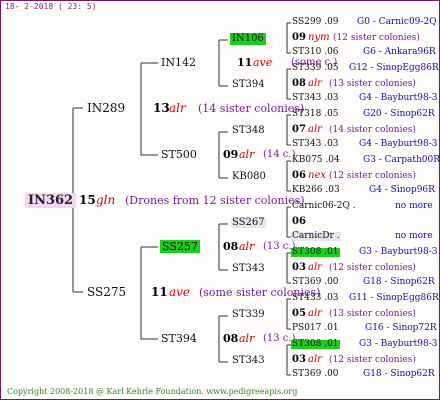 The height and width of the screenshot is (400, 440). I want to click on gen2-b-name: ST500, so click(179, 154).